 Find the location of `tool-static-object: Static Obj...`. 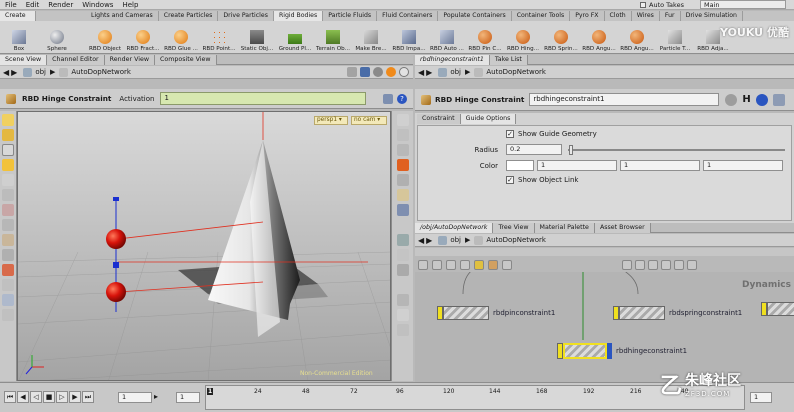

tool-static-object: Static Obj... is located at coordinates (257, 37).